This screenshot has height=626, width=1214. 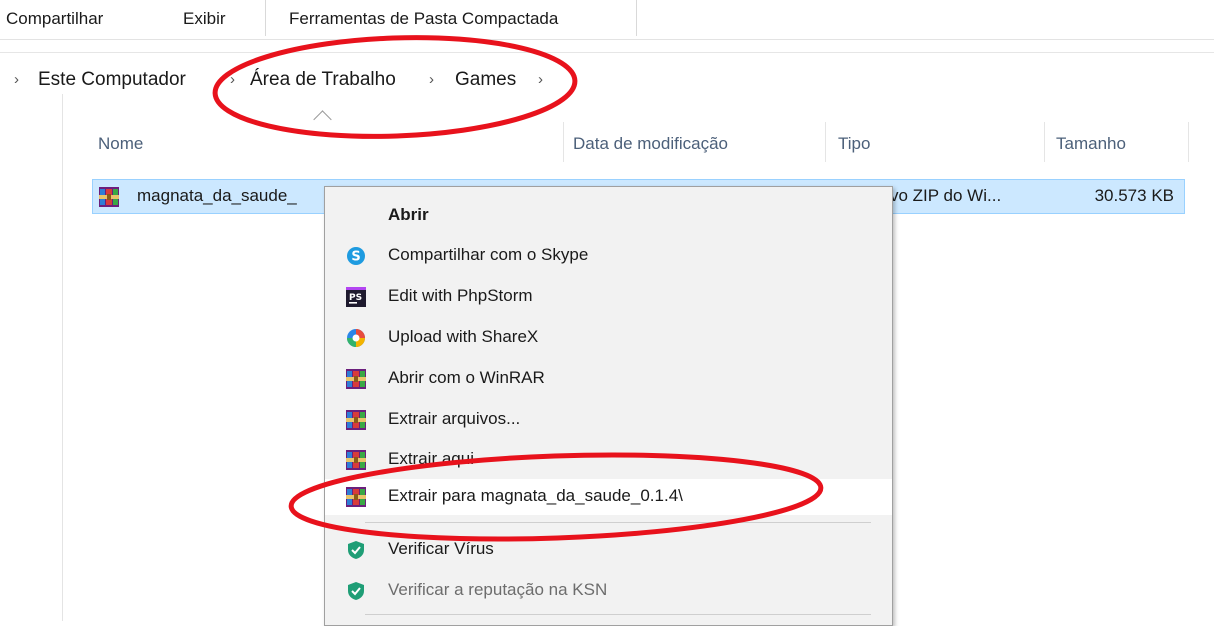 I want to click on menu-item-label: Compartilhar com o Skype, so click(x=488, y=254).